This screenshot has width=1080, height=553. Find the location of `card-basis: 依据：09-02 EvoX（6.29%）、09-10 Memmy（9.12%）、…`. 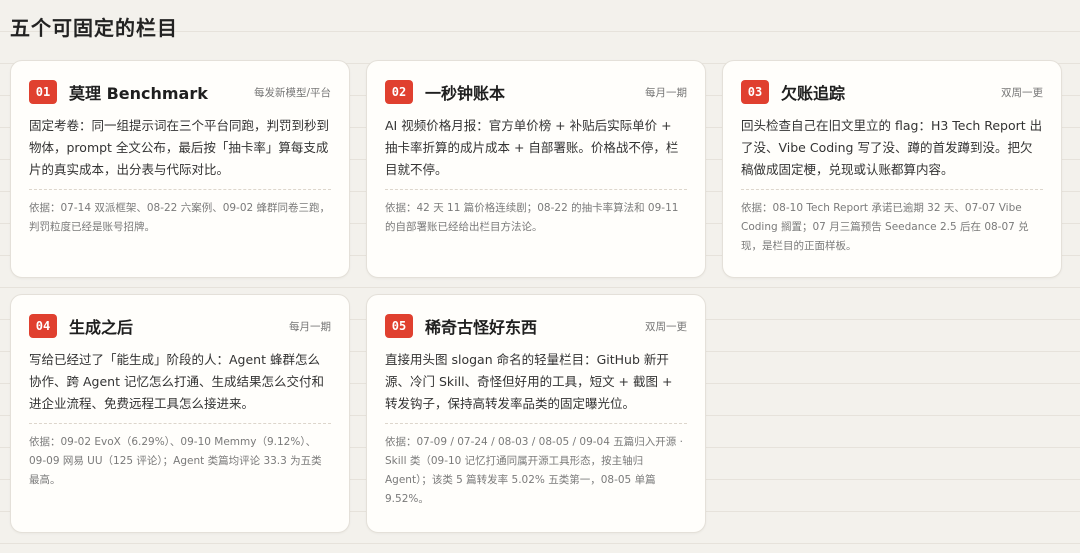

card-basis: 依据：09-02 EvoX（6.29%）、09-10 Memmy（9.12%）、… is located at coordinates (175, 461).